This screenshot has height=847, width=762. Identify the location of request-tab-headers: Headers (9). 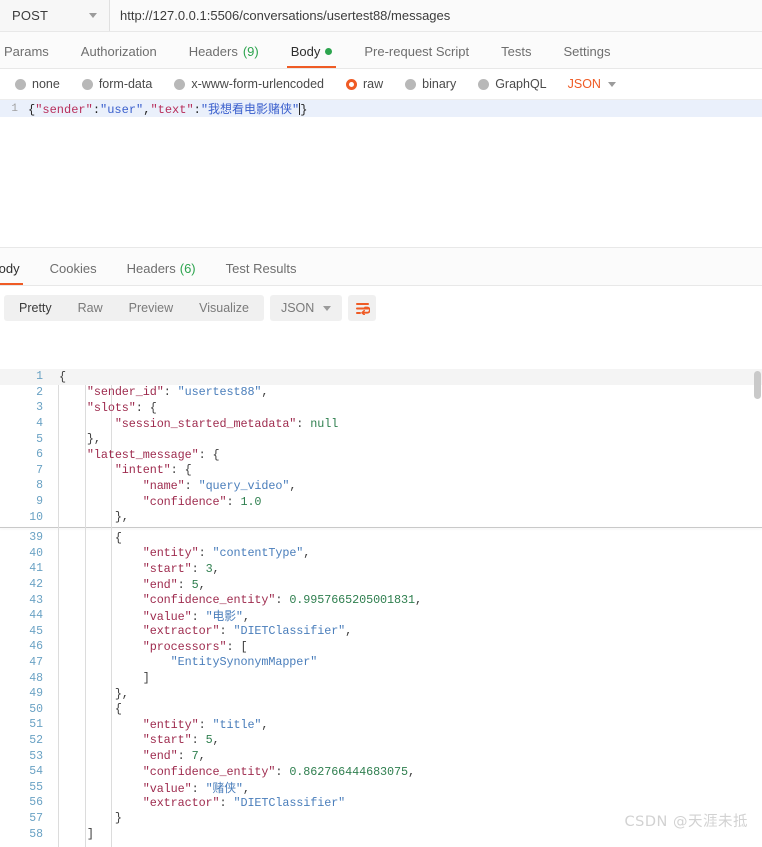
(224, 56).